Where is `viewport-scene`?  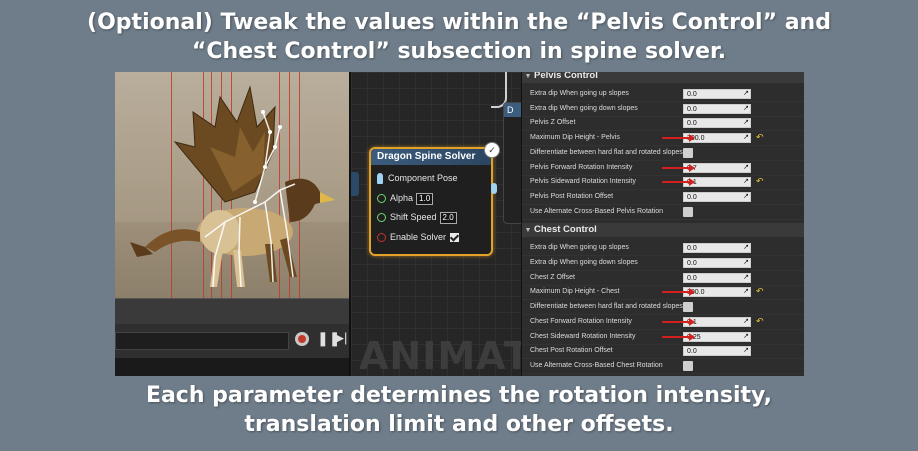
viewport-scene is located at coordinates (232, 185).